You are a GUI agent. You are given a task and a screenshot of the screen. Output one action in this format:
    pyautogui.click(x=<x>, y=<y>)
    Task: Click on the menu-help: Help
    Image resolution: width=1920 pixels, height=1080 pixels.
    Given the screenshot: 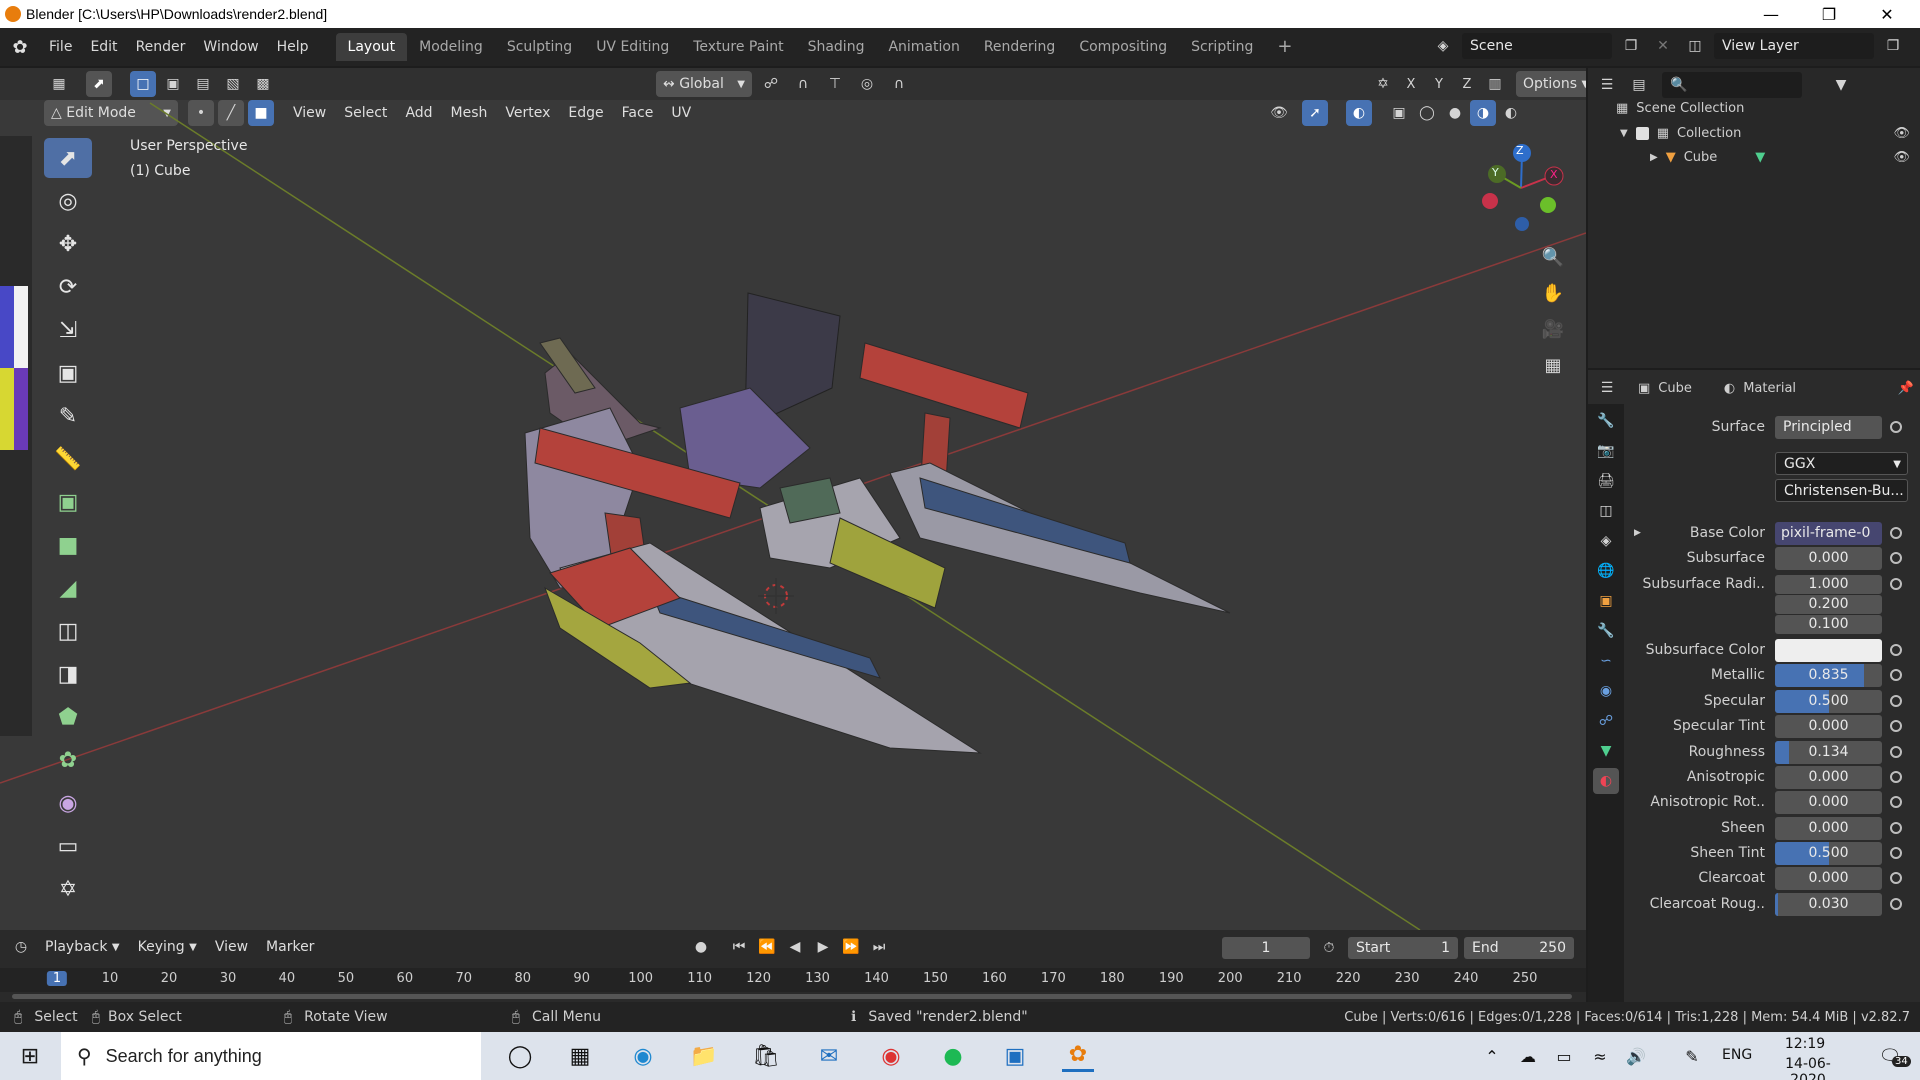 What is the action you would take?
    pyautogui.click(x=293, y=47)
    